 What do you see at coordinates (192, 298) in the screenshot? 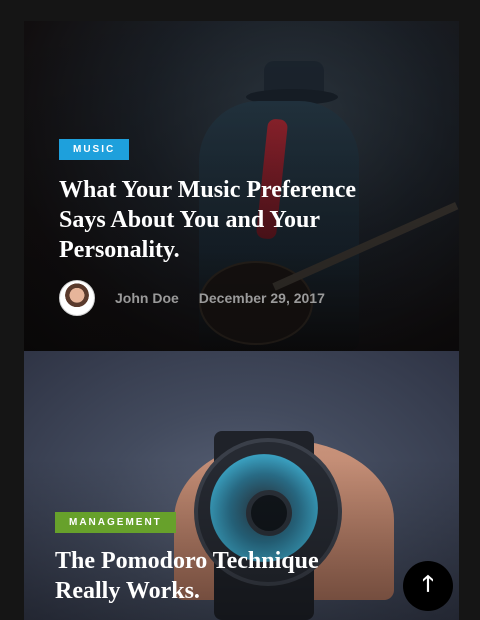
I see `post-meta: John Doe December 29, 2017` at bounding box center [192, 298].